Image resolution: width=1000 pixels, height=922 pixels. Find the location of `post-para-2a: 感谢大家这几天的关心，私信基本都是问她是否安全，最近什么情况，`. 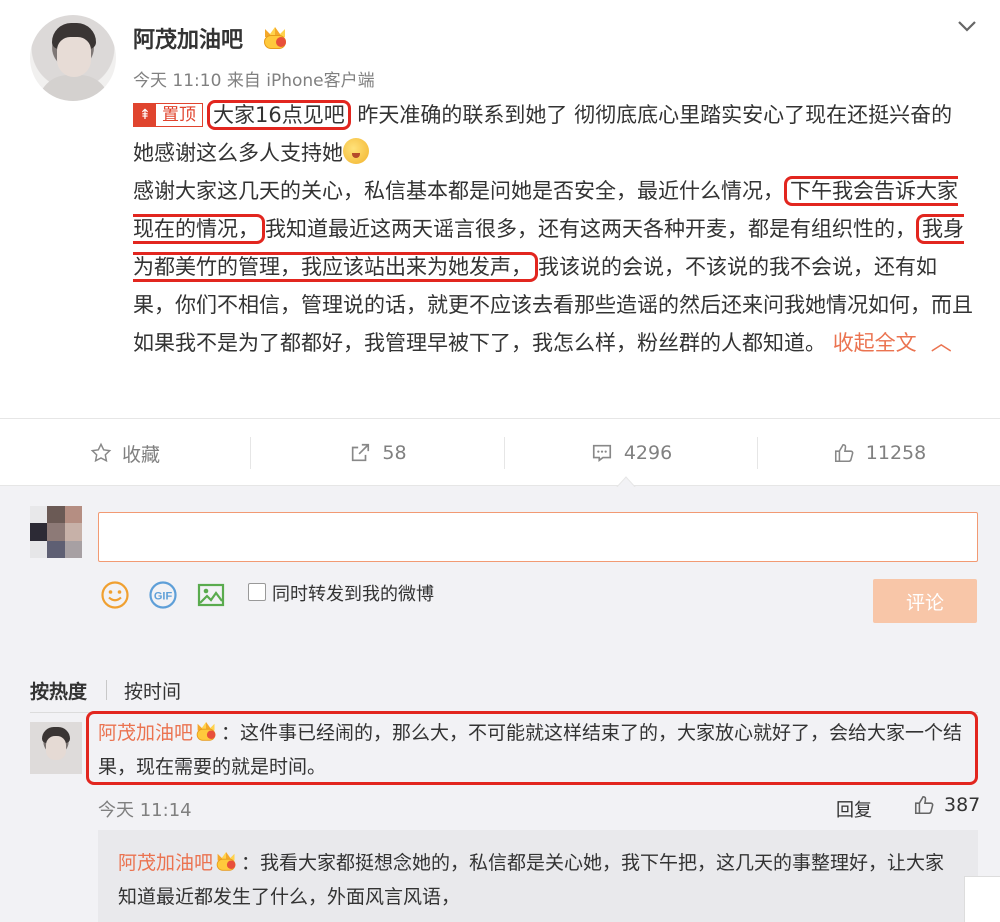

post-para-2a: 感谢大家这几天的关心，私信基本都是问她是否安全，最近什么情况， is located at coordinates (458, 191).